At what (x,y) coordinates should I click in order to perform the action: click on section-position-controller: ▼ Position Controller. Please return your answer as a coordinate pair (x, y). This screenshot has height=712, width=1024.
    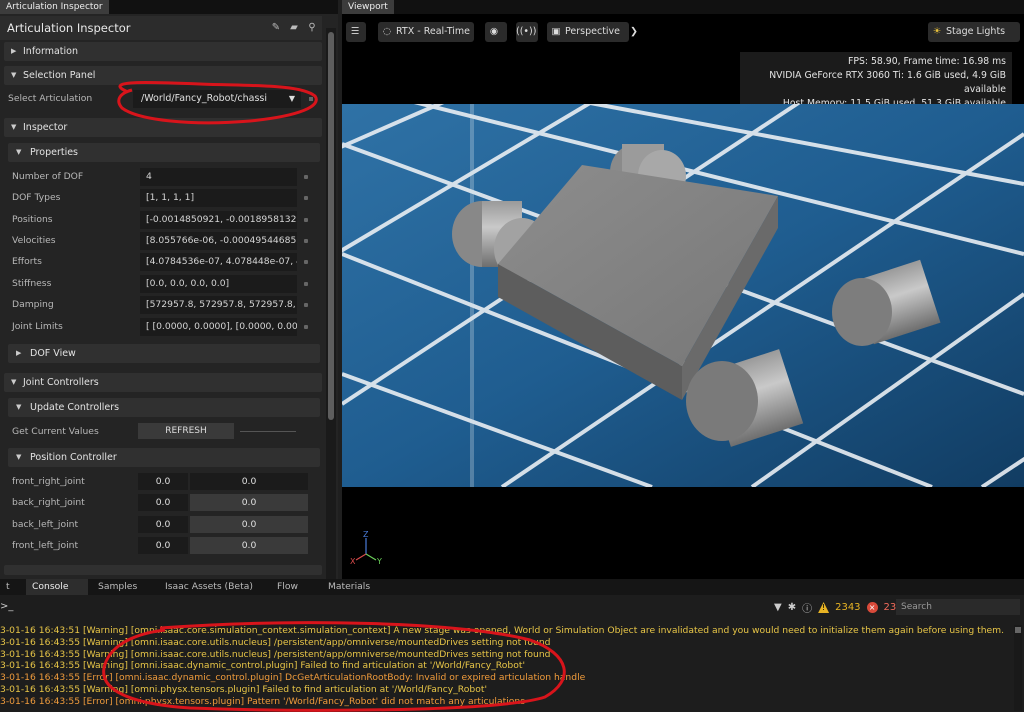
    Looking at the image, I should click on (164, 457).